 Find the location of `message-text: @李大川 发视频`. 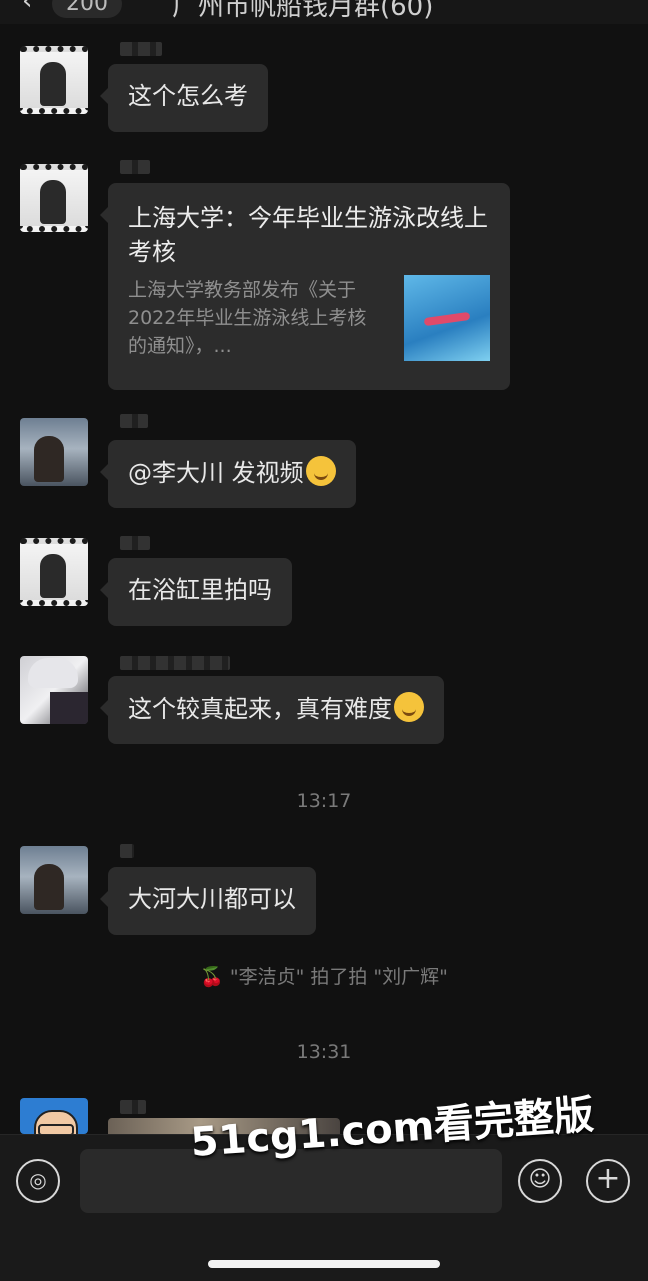

message-text: @李大川 发视频 is located at coordinates (216, 473).